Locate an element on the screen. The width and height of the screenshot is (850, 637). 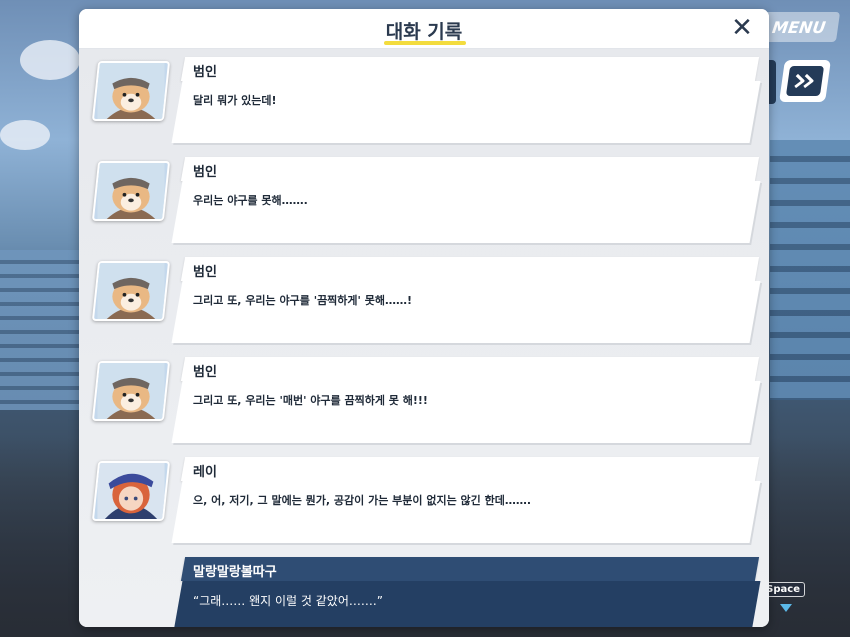
fast-forward-button is located at coordinates (805, 81).